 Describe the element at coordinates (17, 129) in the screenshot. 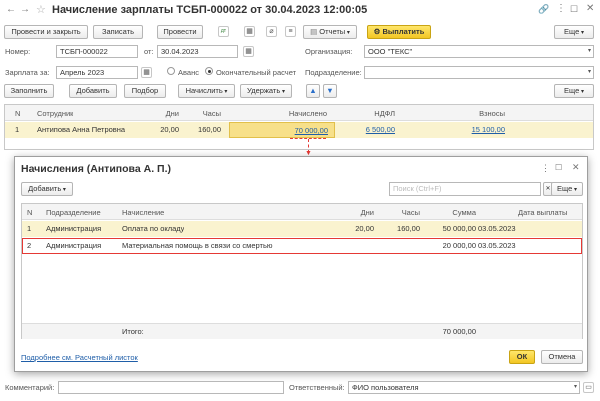

I see `row-n: 1` at that location.